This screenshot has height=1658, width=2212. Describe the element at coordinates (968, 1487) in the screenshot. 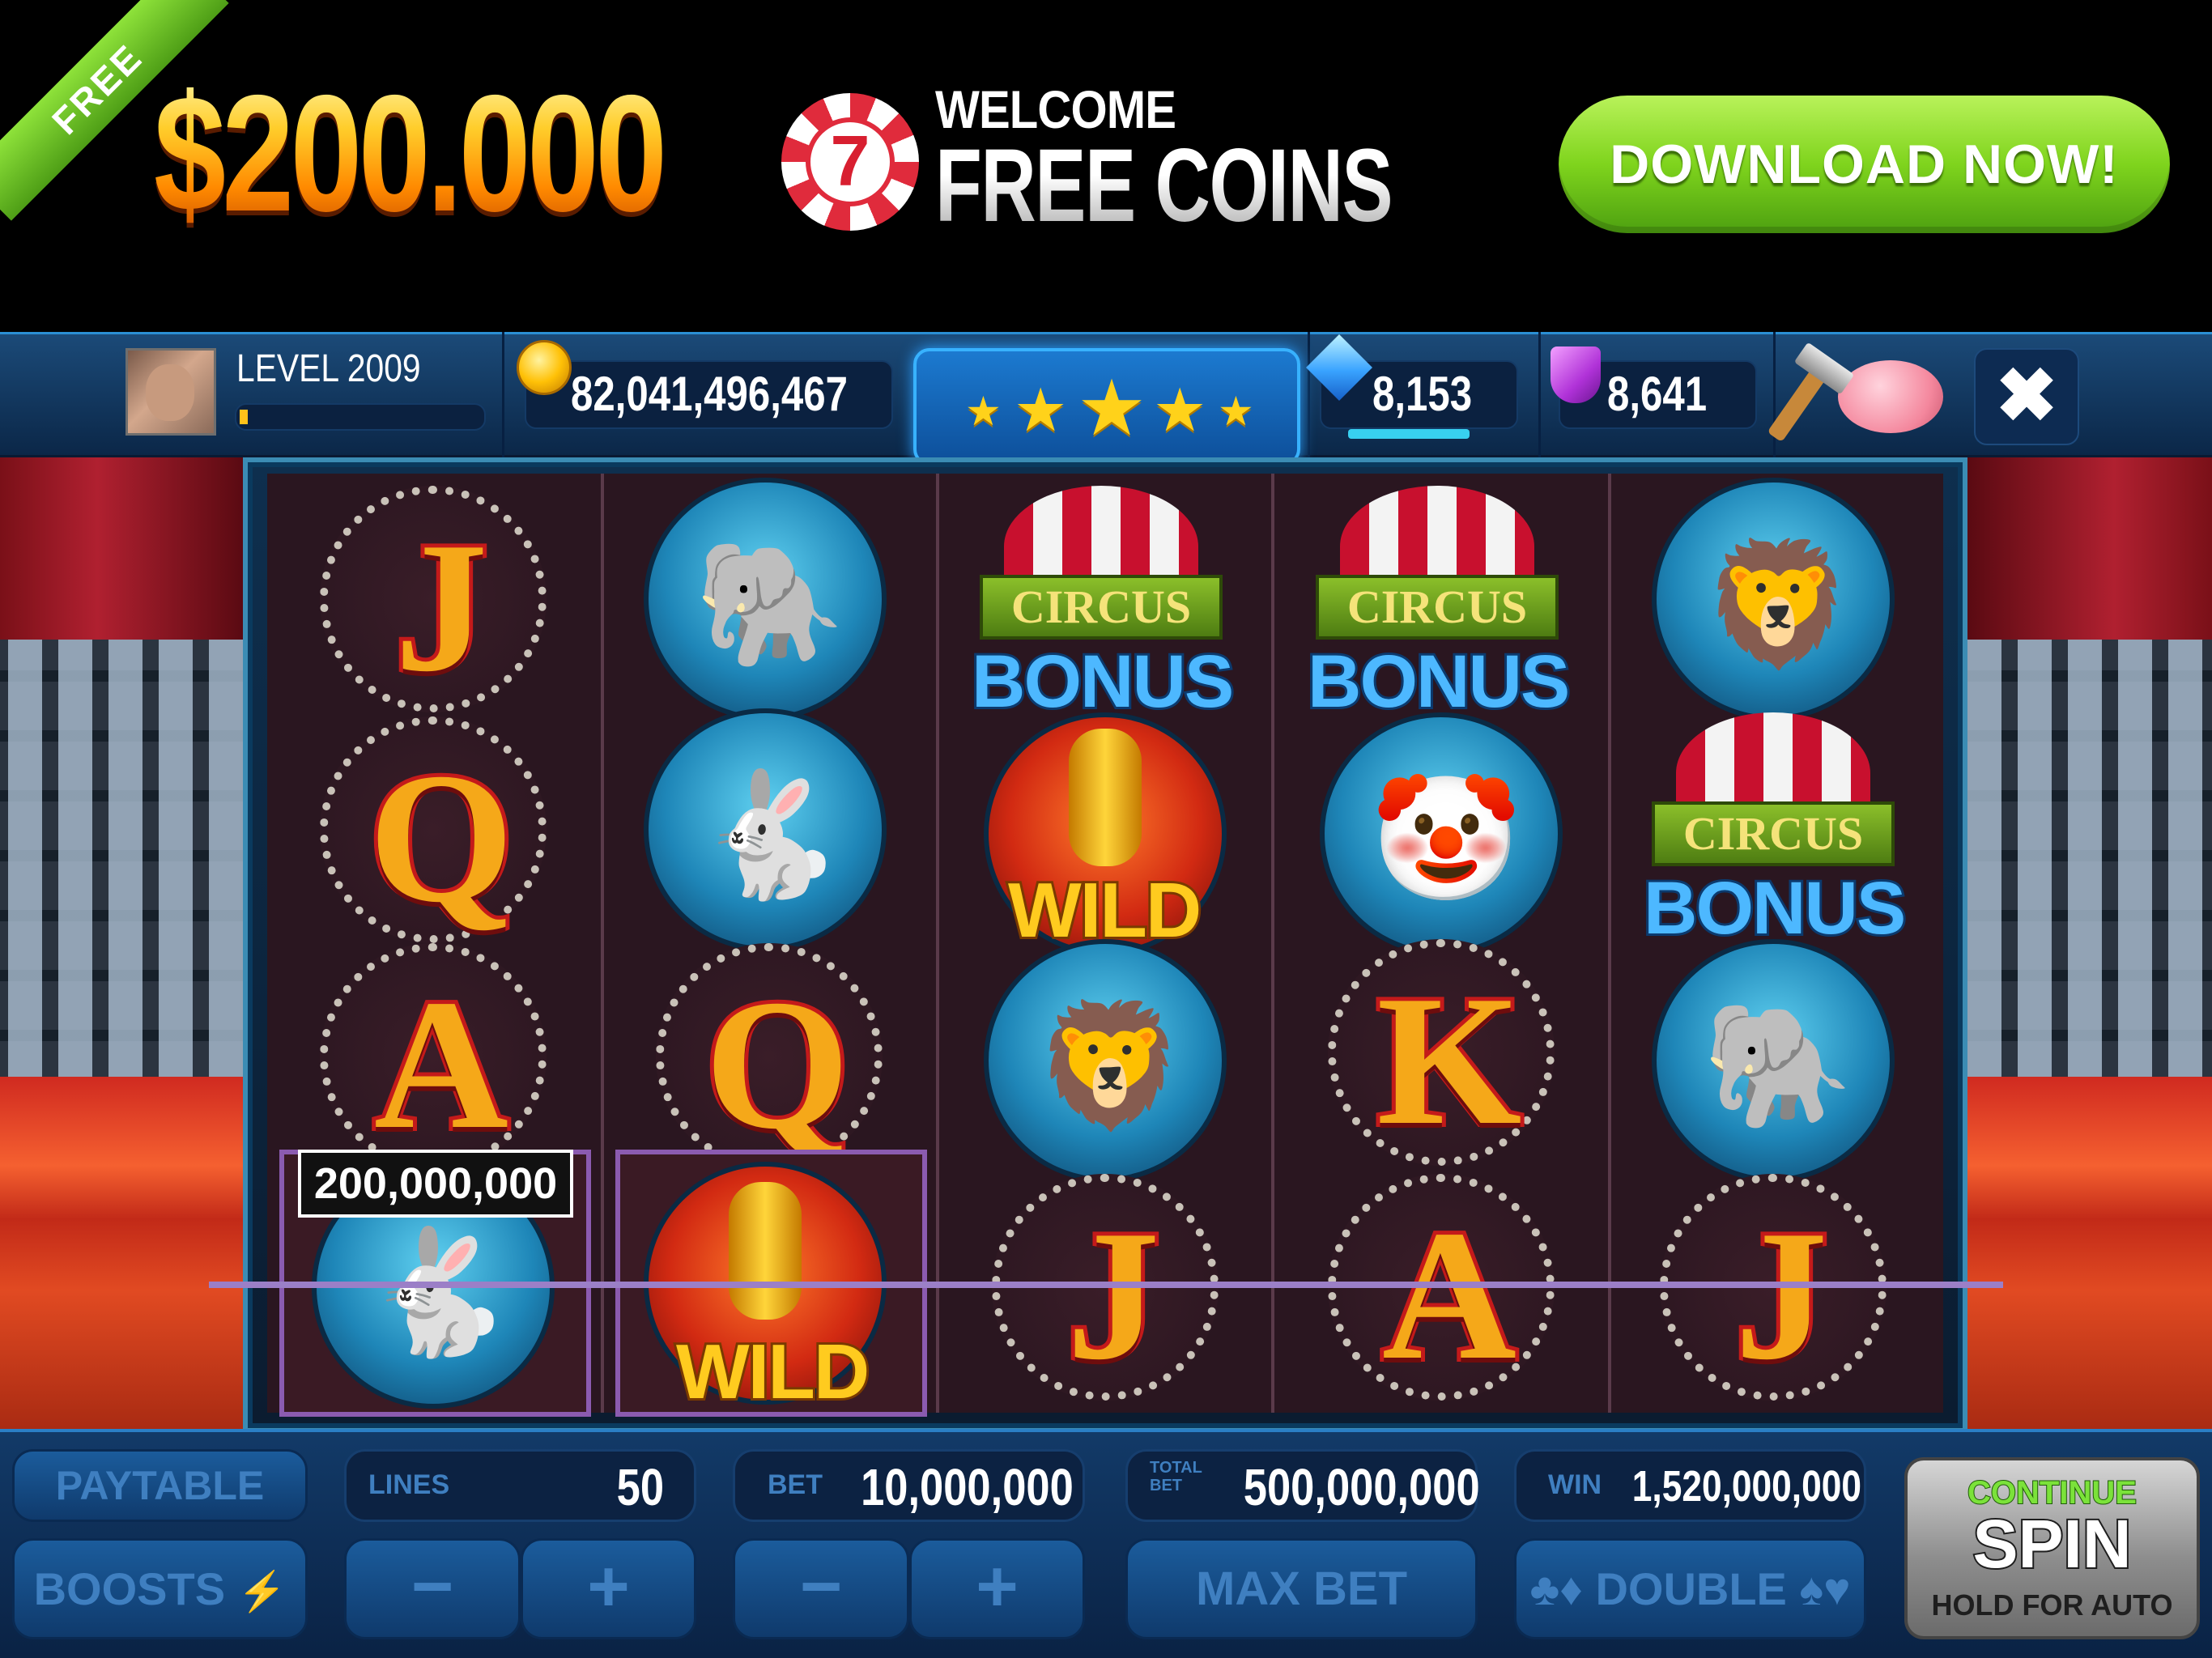

I see `bet-value: 10,000,000` at that location.